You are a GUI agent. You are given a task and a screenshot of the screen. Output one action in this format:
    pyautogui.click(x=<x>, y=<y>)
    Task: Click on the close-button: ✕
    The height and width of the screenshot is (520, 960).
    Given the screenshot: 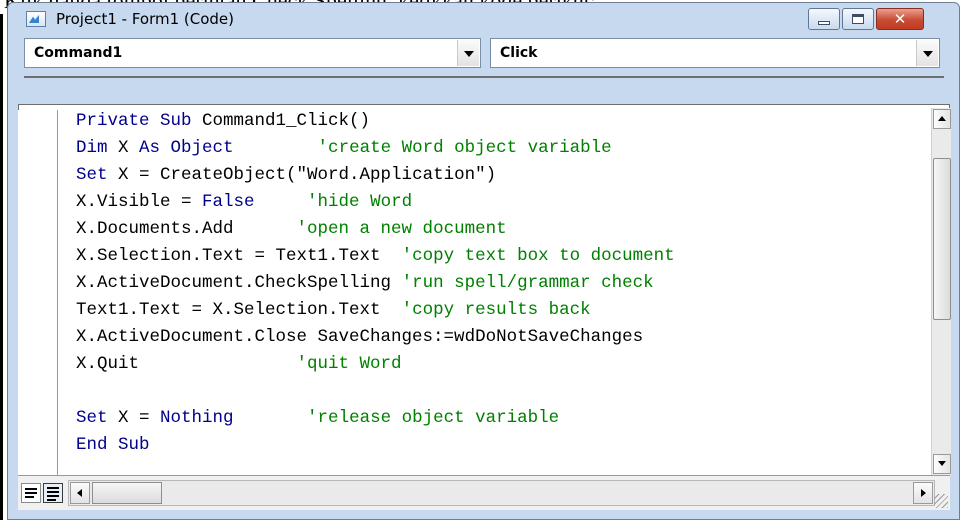 What is the action you would take?
    pyautogui.click(x=900, y=19)
    